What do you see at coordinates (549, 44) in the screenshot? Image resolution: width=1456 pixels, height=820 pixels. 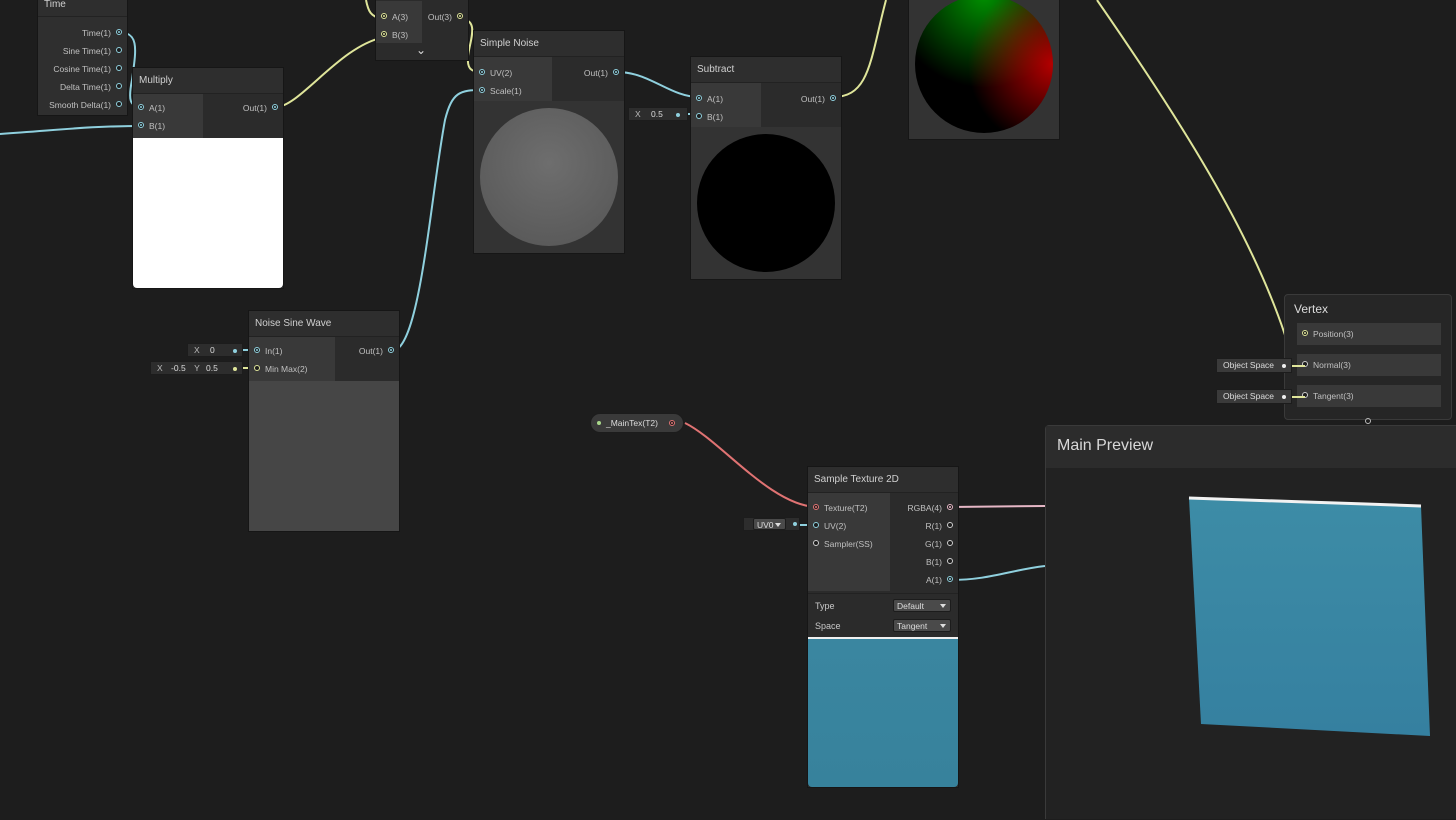 I see `simple-noise-node-title: Simple Noise` at bounding box center [549, 44].